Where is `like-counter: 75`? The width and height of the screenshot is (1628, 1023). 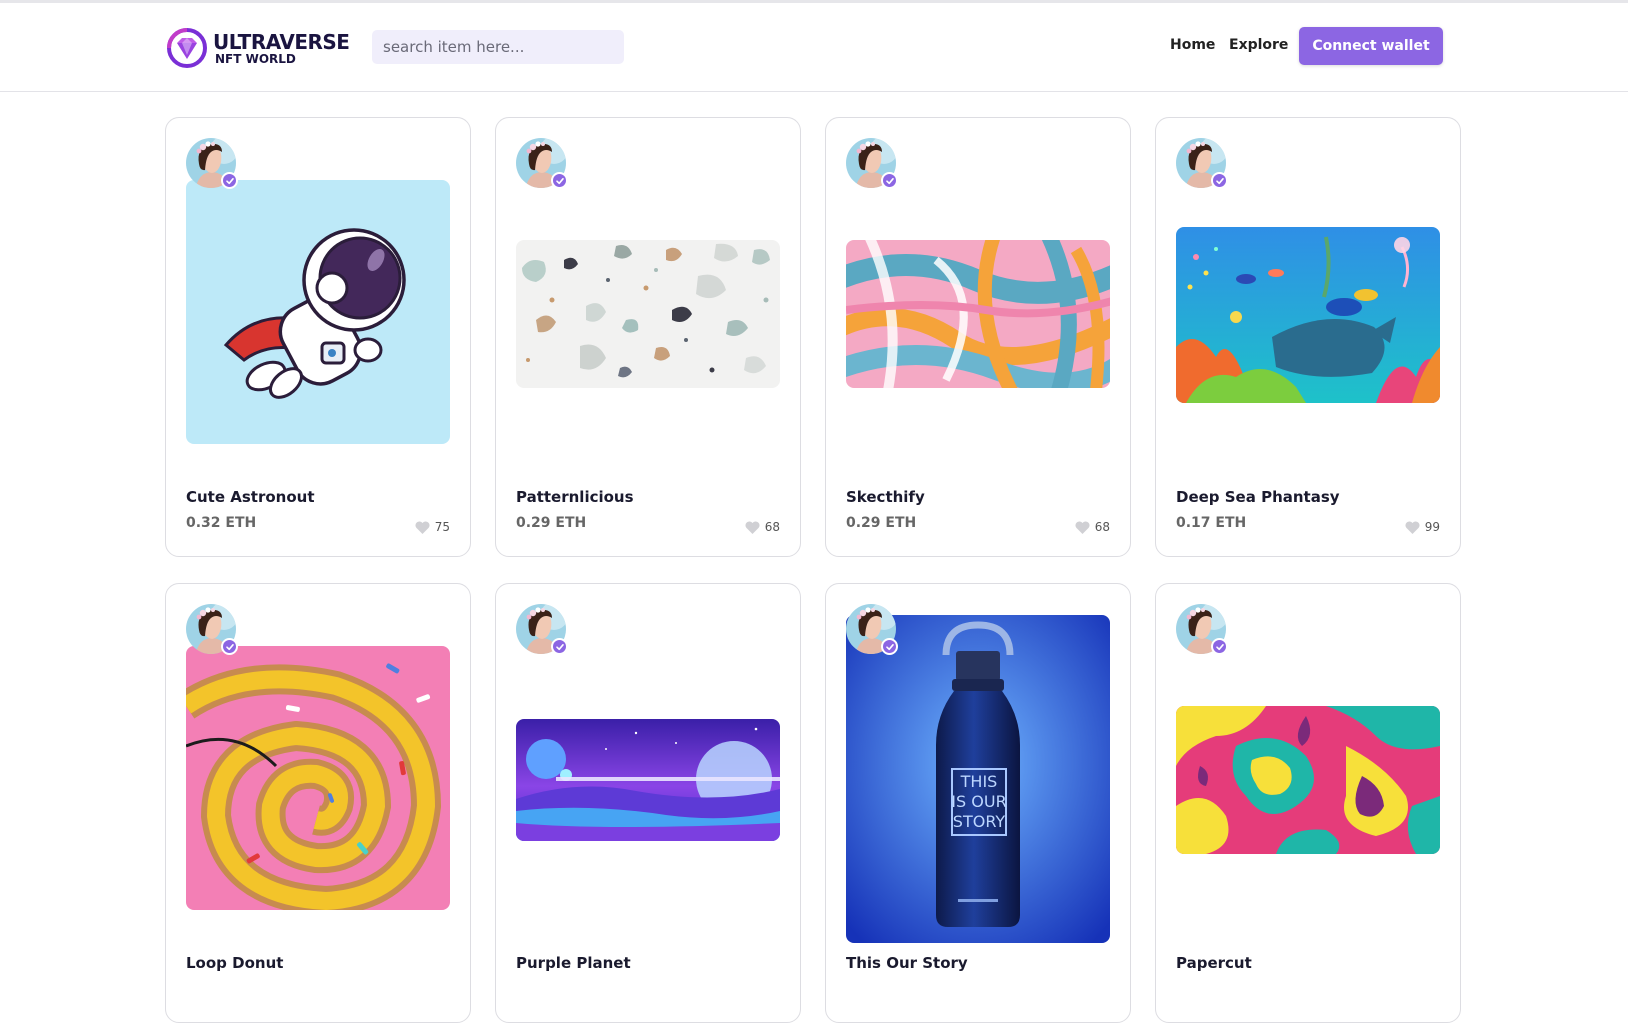
like-counter: 75 is located at coordinates (432, 527).